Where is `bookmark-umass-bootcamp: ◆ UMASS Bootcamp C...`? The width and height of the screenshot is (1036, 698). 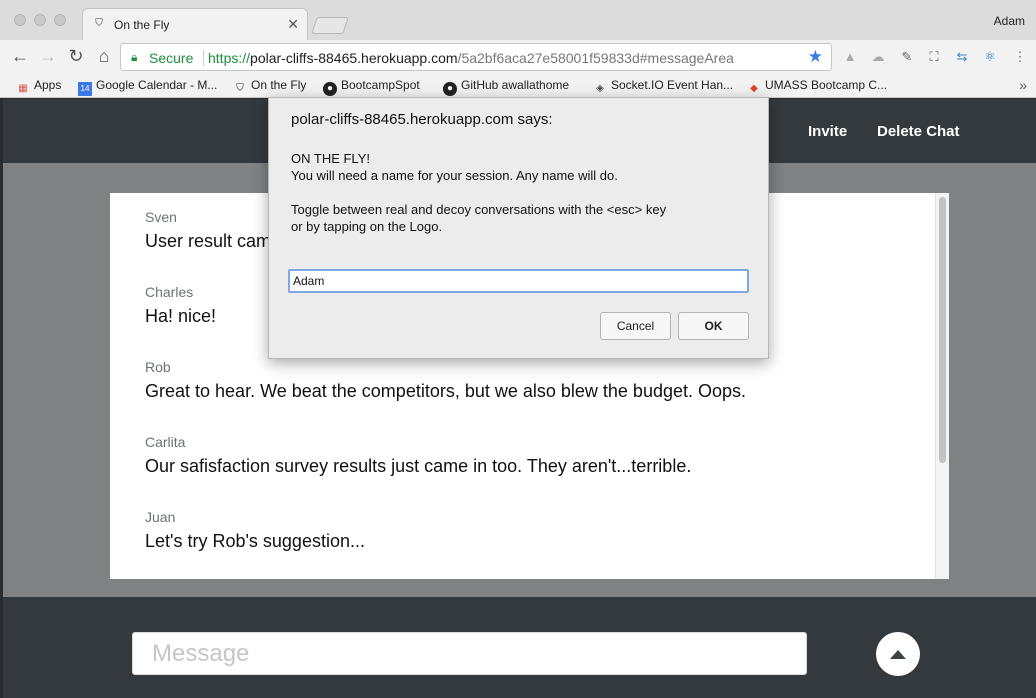
bookmark-umass-bootcamp: ◆ UMASS Bootcamp C... is located at coordinates (817, 87).